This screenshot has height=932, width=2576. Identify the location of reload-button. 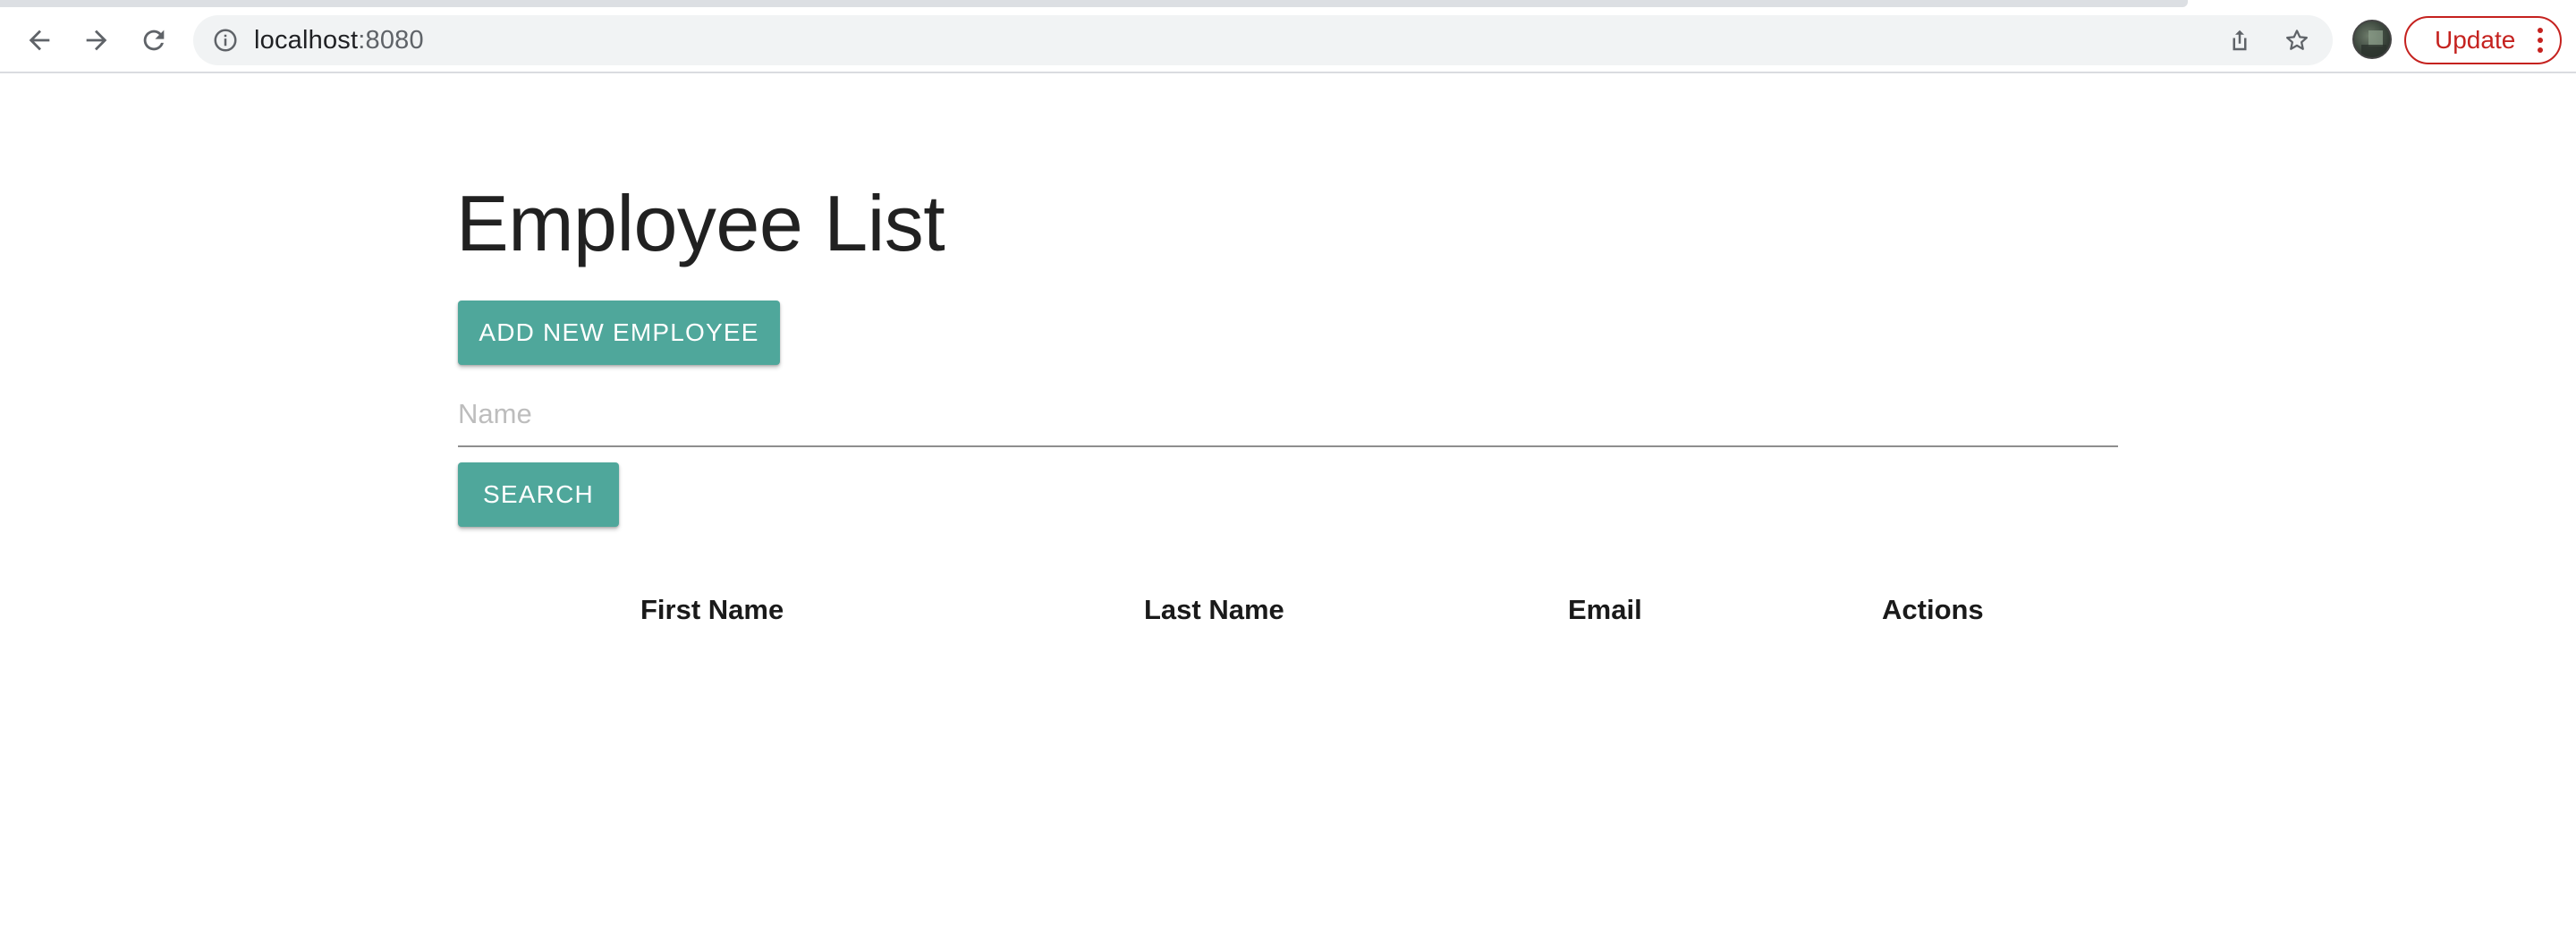
(153, 40).